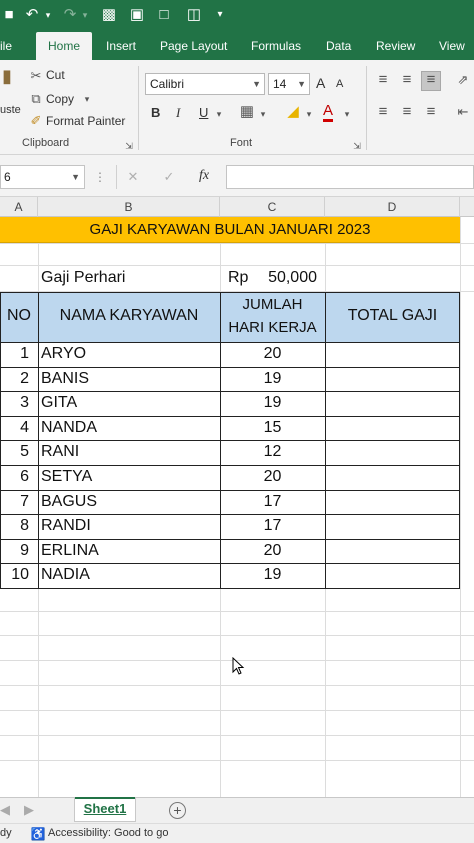 This screenshot has height=843, width=474. I want to click on column-header-e, so click(467, 207).